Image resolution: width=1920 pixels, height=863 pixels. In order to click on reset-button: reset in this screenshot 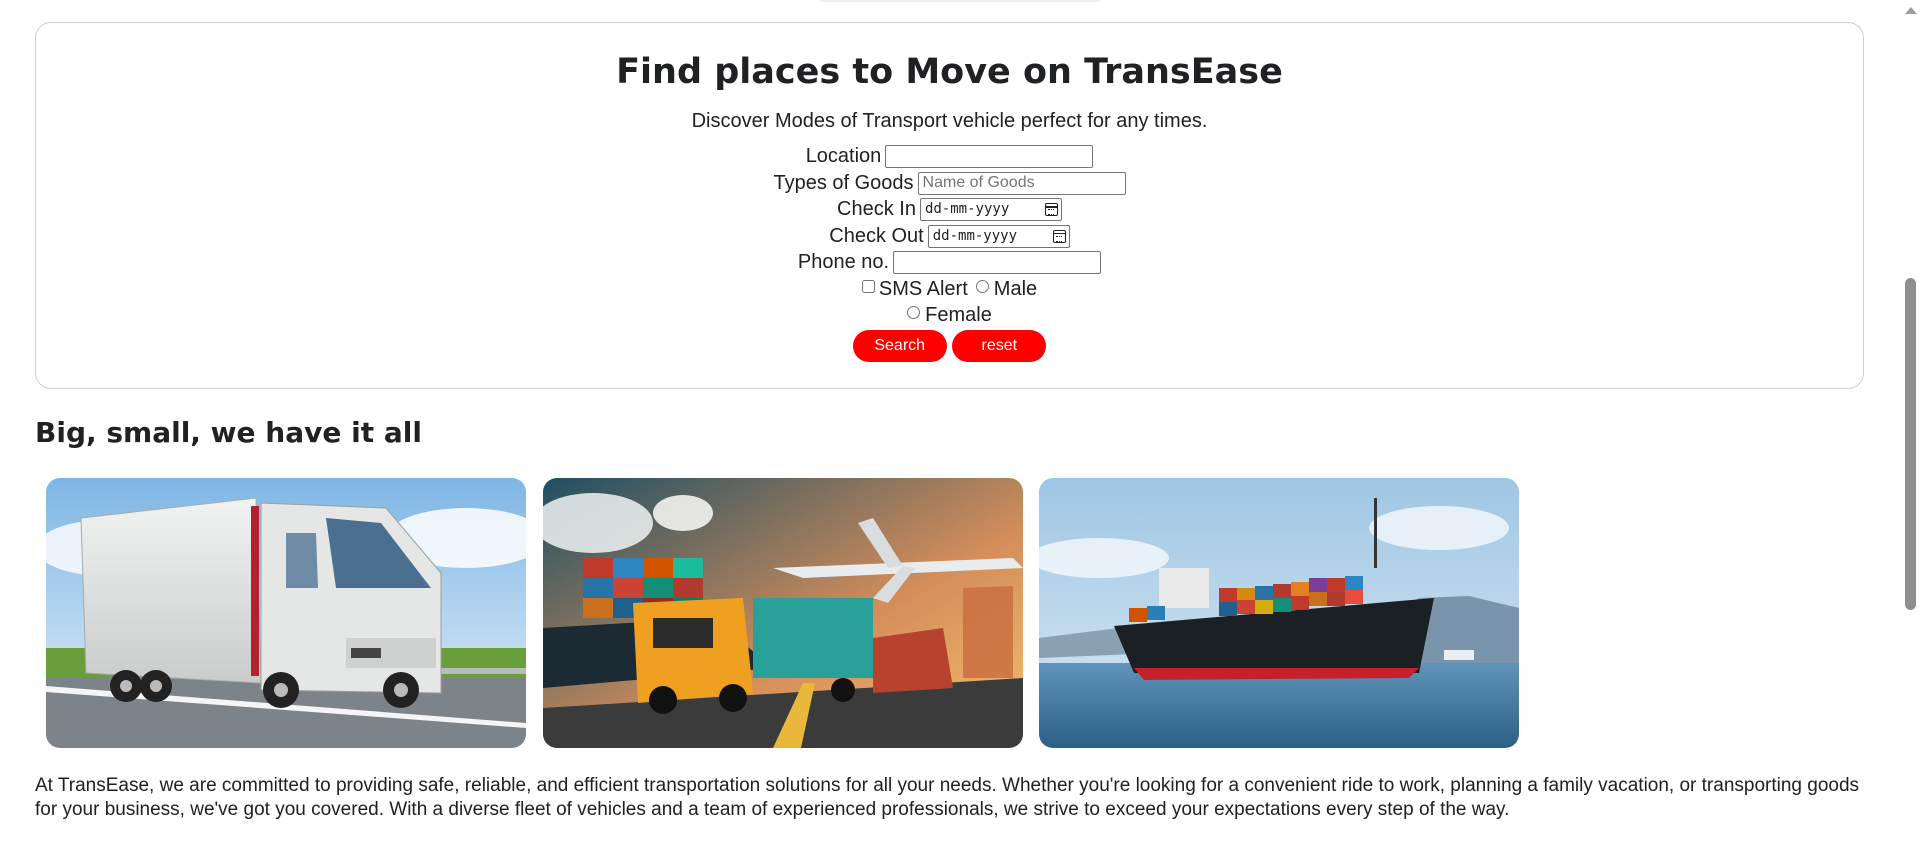, I will do `click(999, 345)`.